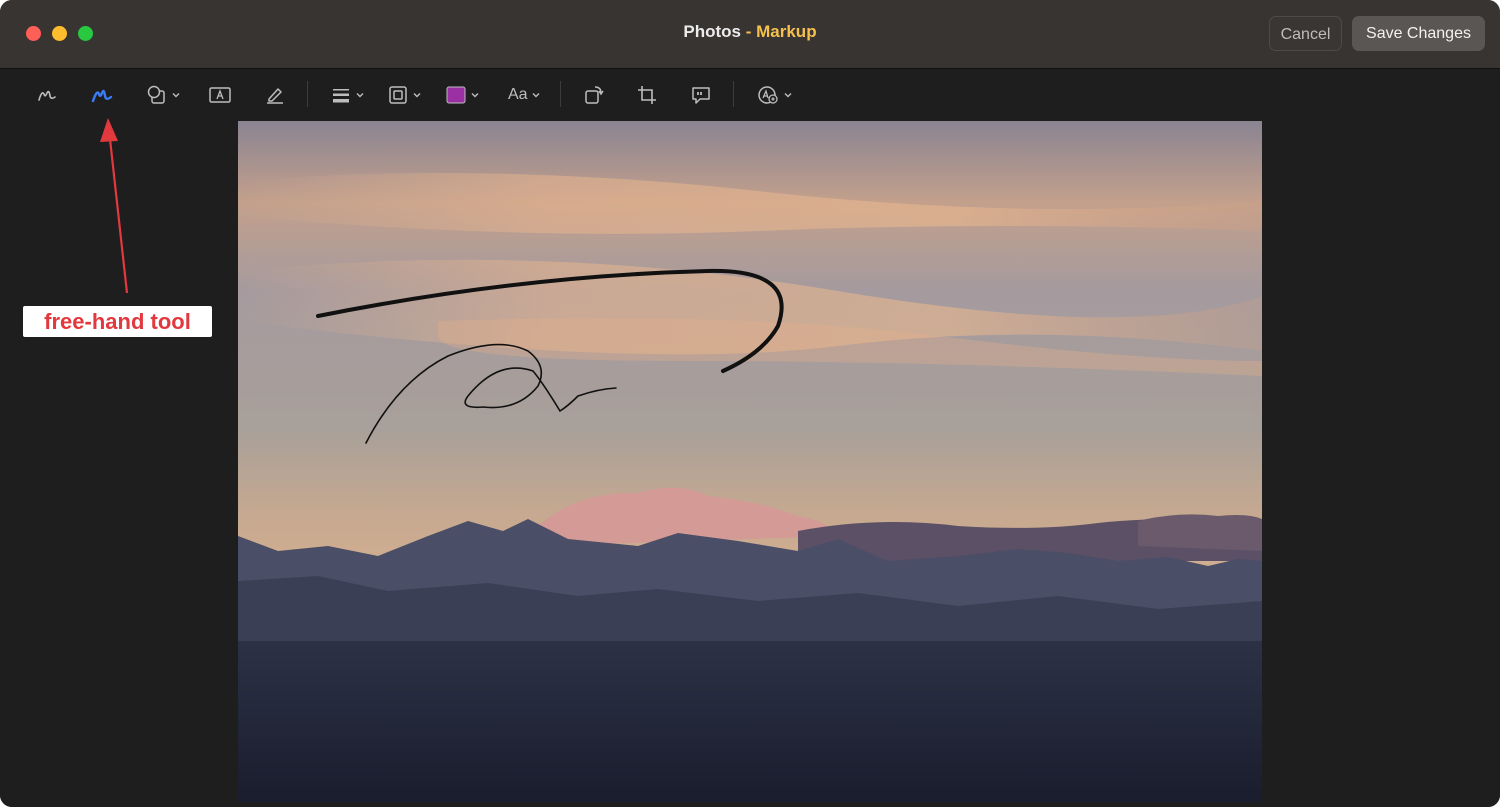  I want to click on description-button, so click(701, 95).